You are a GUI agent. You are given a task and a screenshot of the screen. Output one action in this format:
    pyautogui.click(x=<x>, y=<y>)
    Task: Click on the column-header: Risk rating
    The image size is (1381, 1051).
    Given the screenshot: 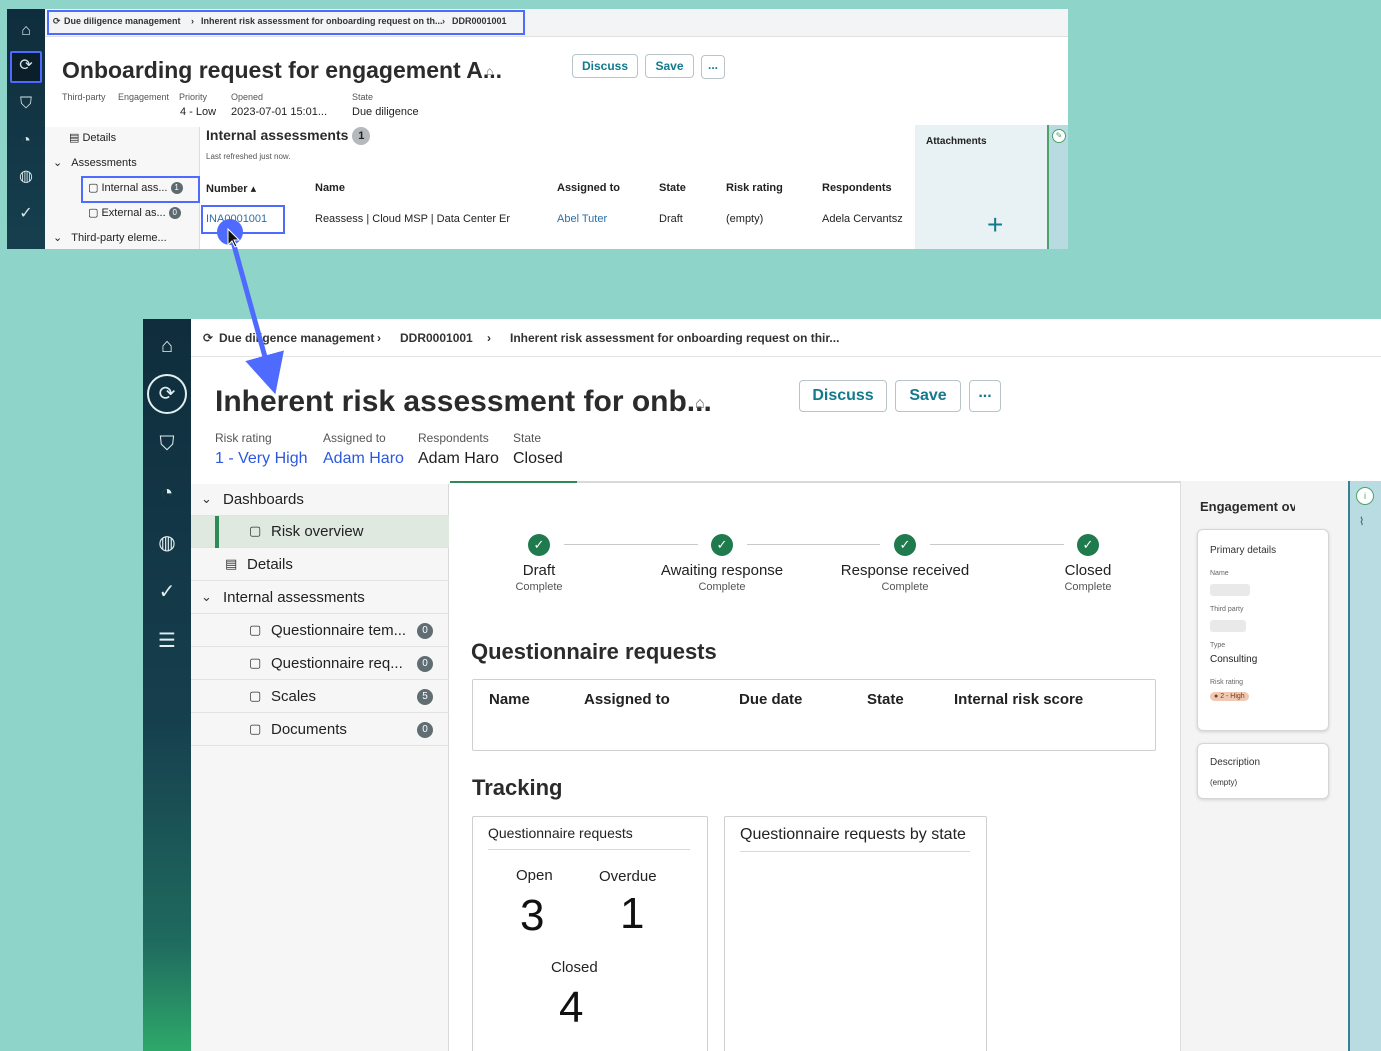 What is the action you would take?
    pyautogui.click(x=754, y=188)
    